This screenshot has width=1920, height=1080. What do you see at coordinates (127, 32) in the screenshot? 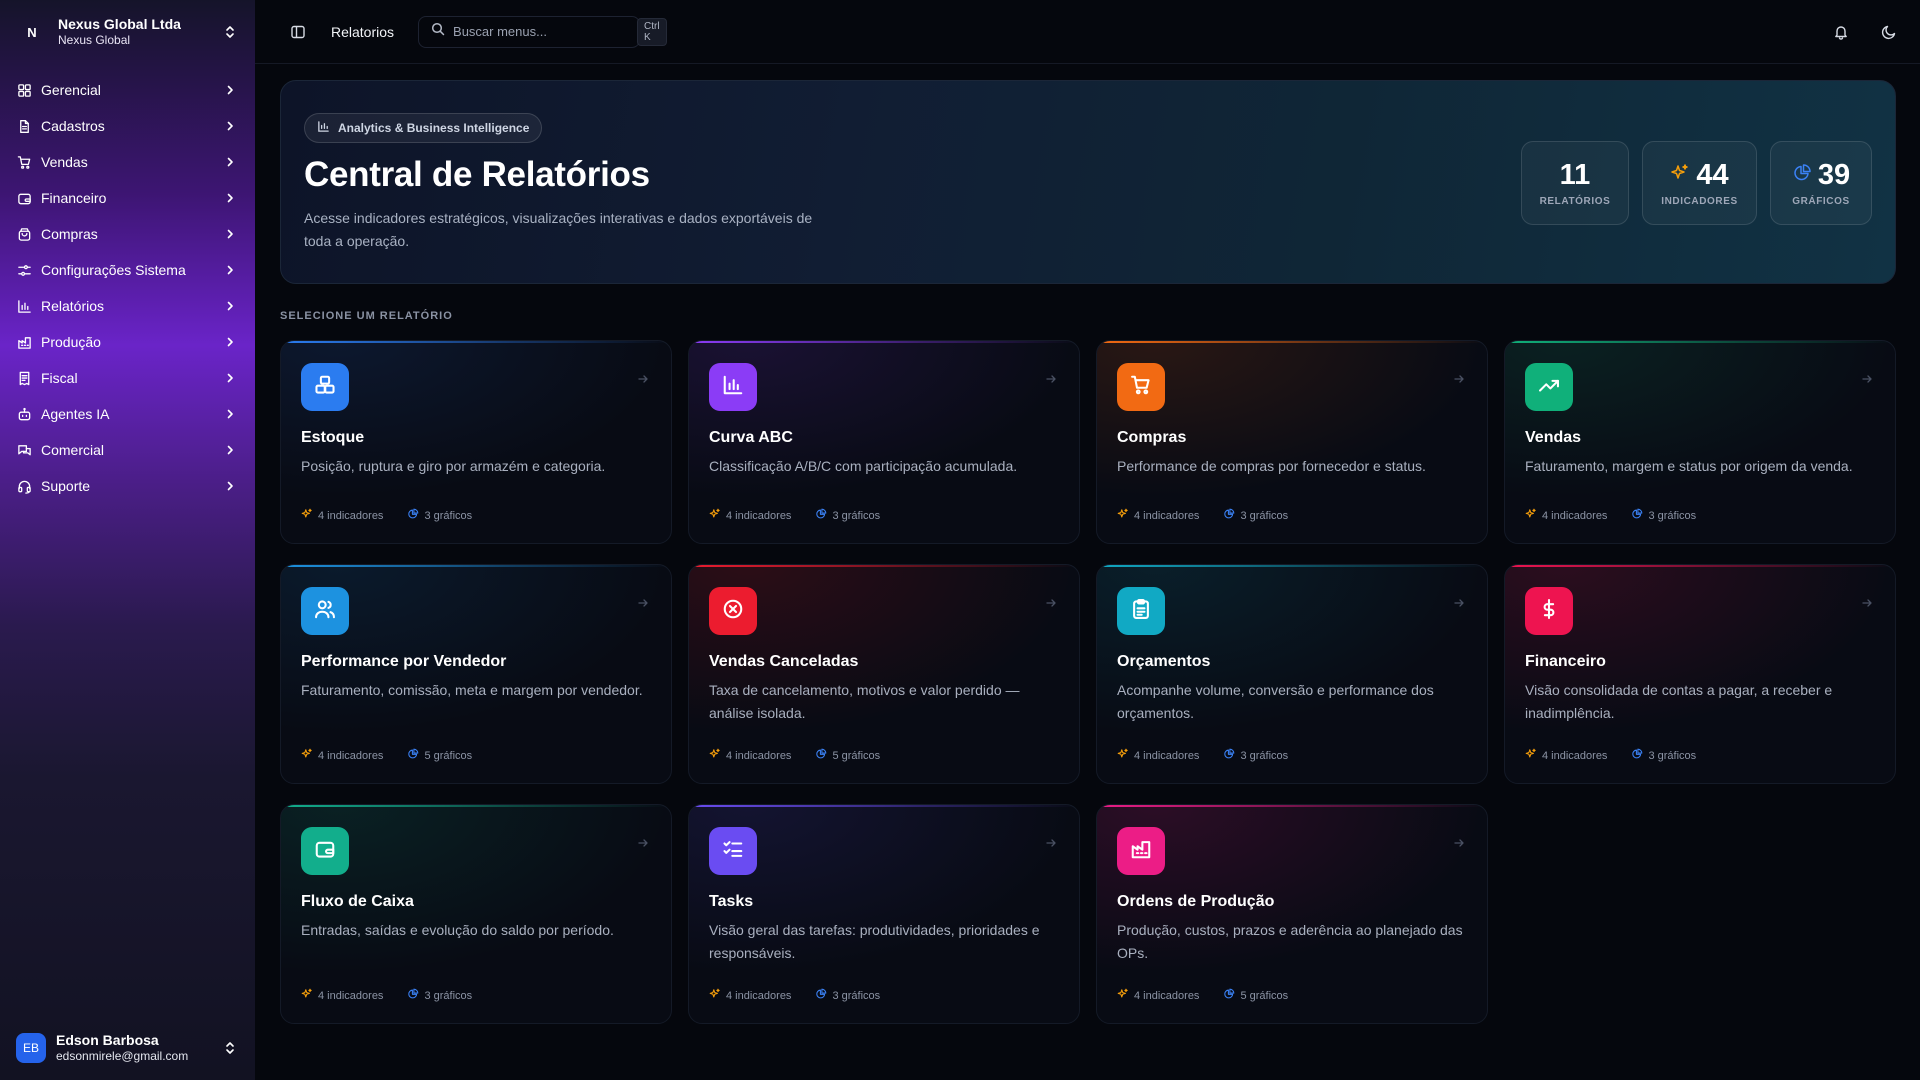
I see `org-switcher: N Nexus Global Ltda Nexus Global` at bounding box center [127, 32].